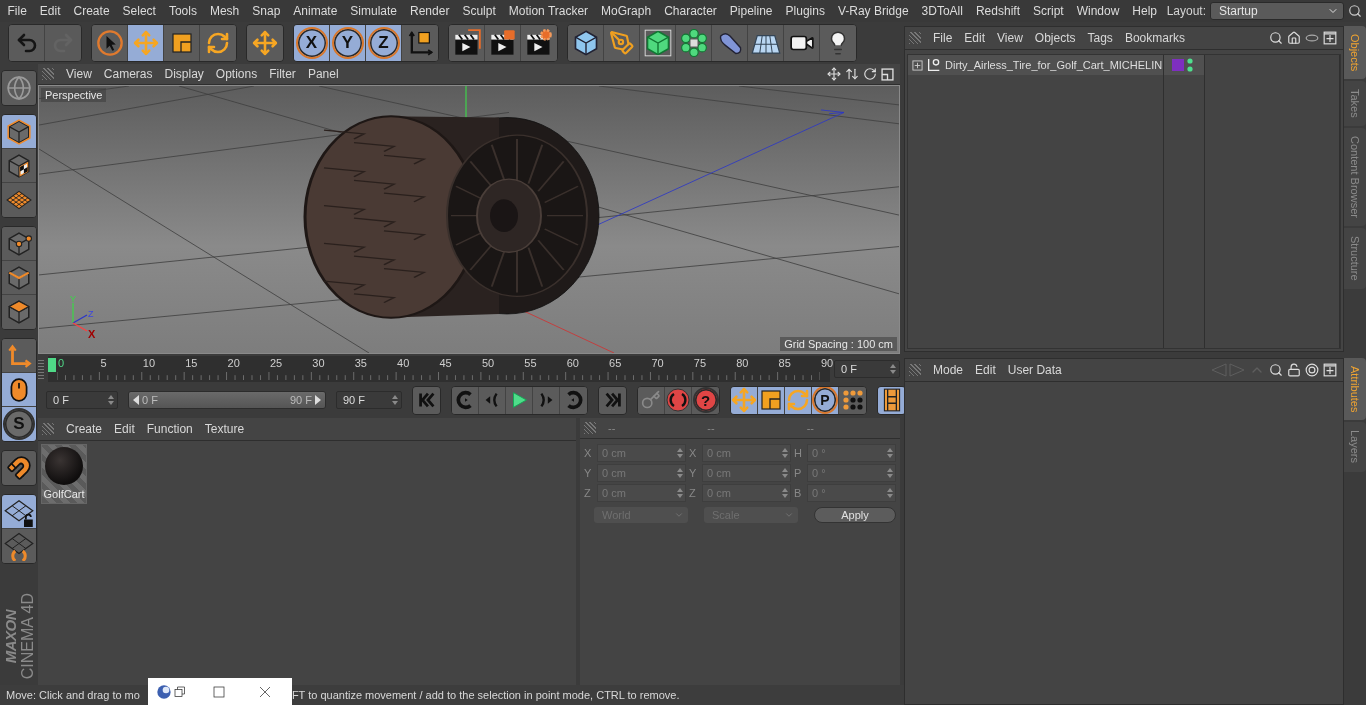  Describe the element at coordinates (1100, 38) in the screenshot. I see `objects-menu-item: Tags` at that location.